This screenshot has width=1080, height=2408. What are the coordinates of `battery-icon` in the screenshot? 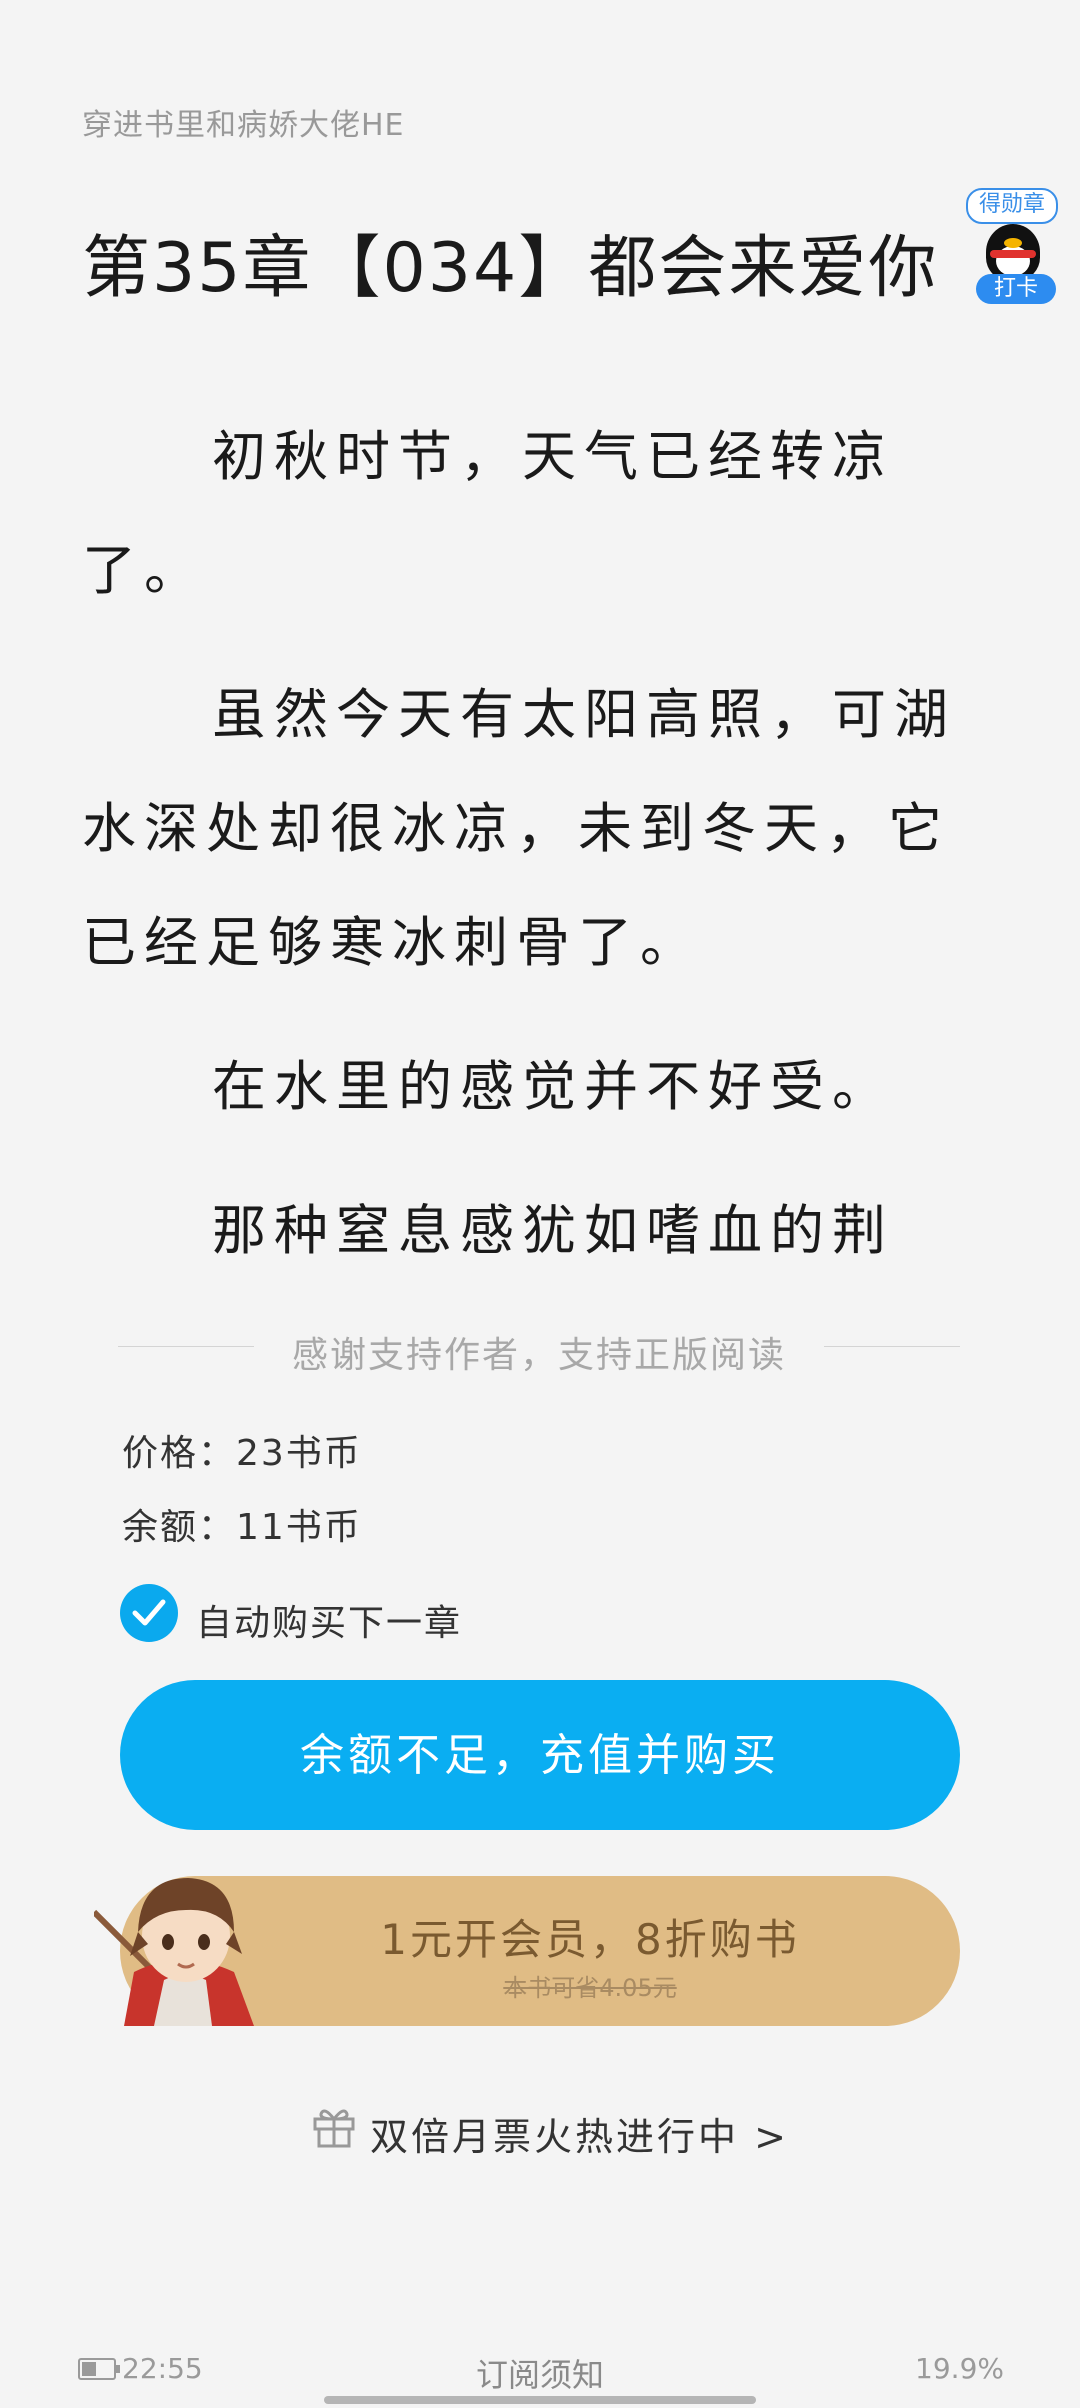 It's located at (99, 2369).